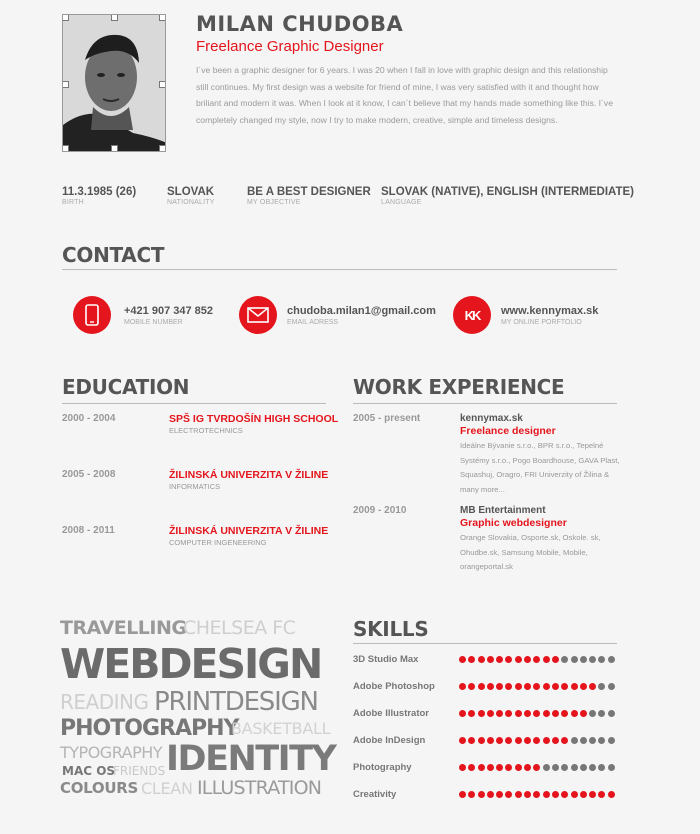 This screenshot has width=700, height=834. Describe the element at coordinates (541, 322) in the screenshot. I see `contact-label: MY ONLINE PORFTOLIO` at that location.